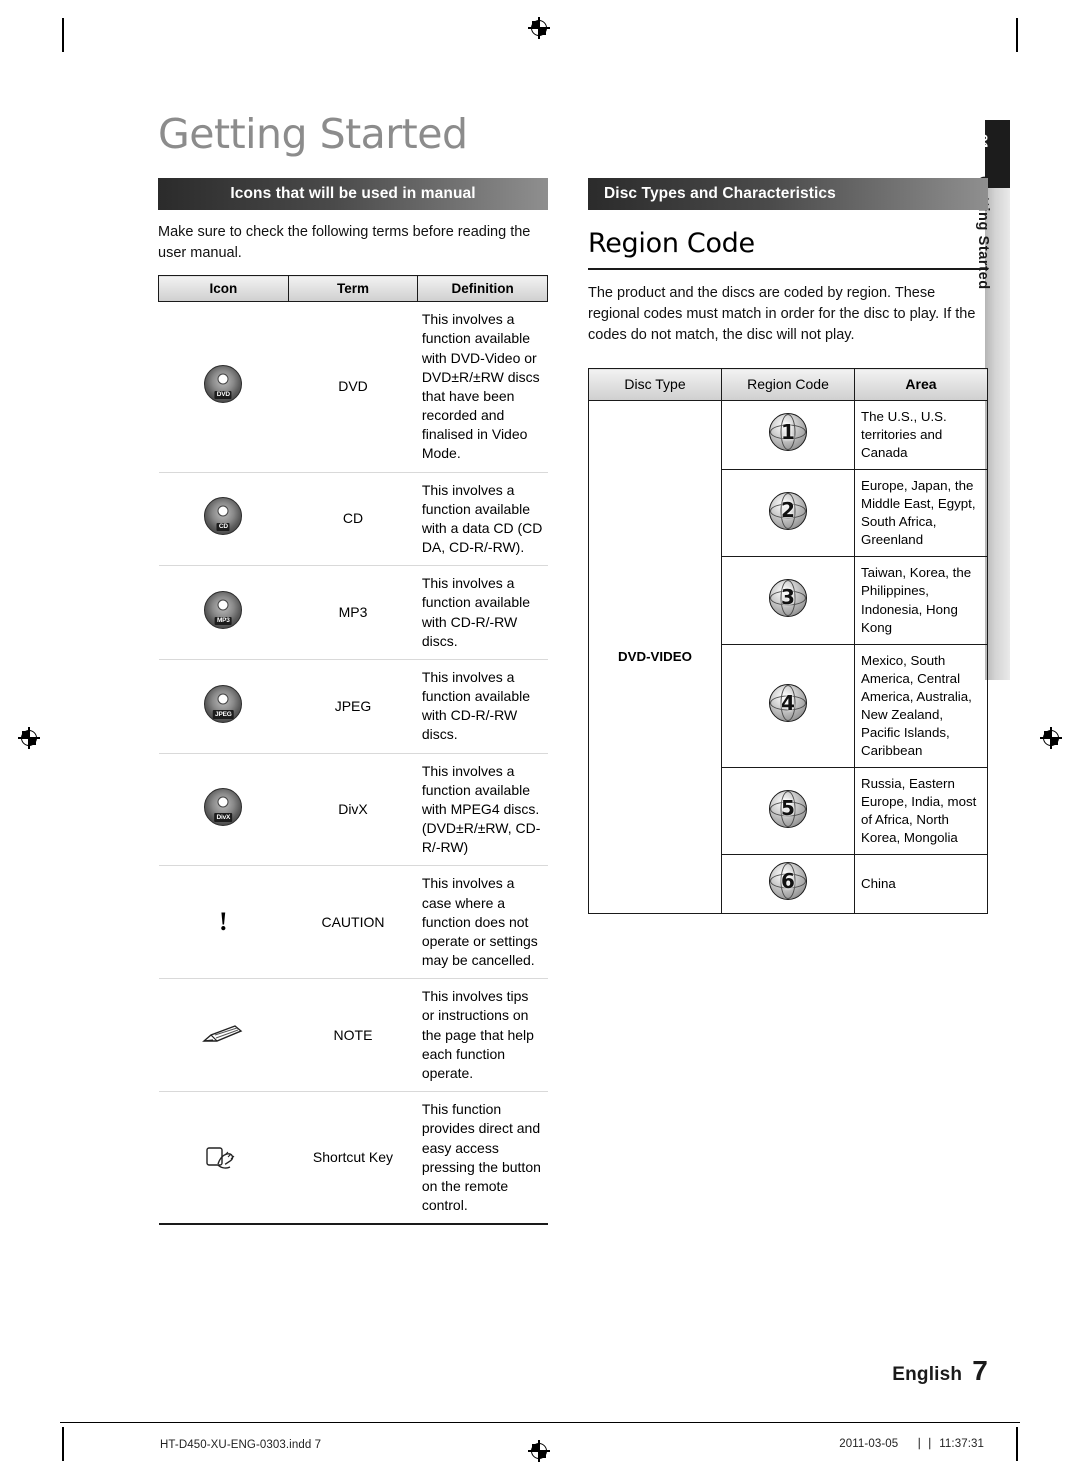 This screenshot has width=1080, height=1479. I want to click on region-code-number-3: 3, so click(788, 597).